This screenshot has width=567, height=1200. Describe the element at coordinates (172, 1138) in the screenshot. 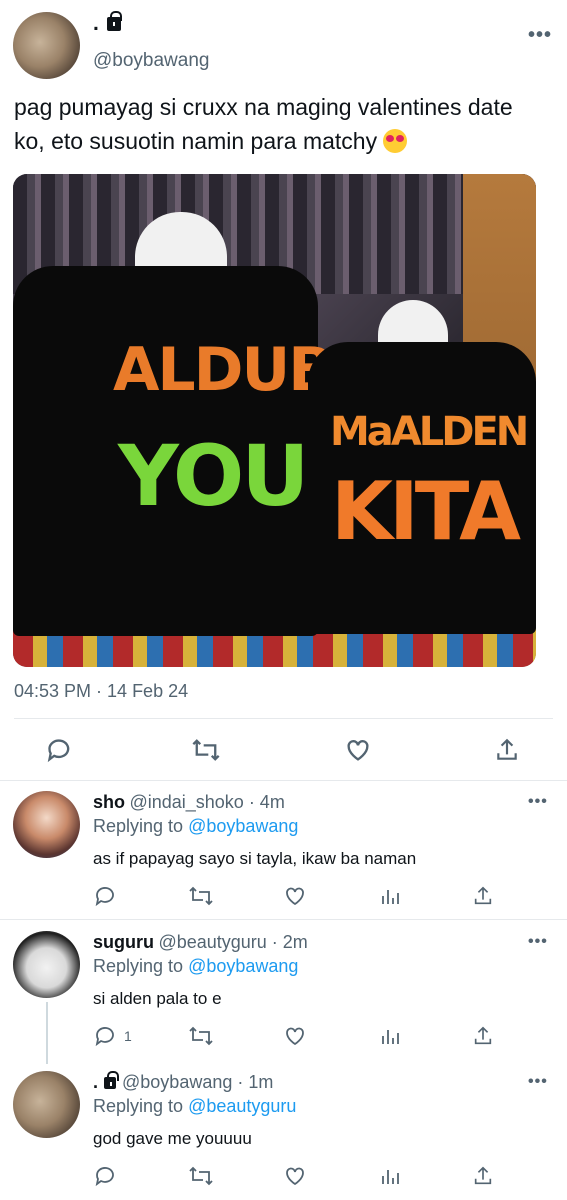

I see `reply-text: god gave me youuuu` at that location.